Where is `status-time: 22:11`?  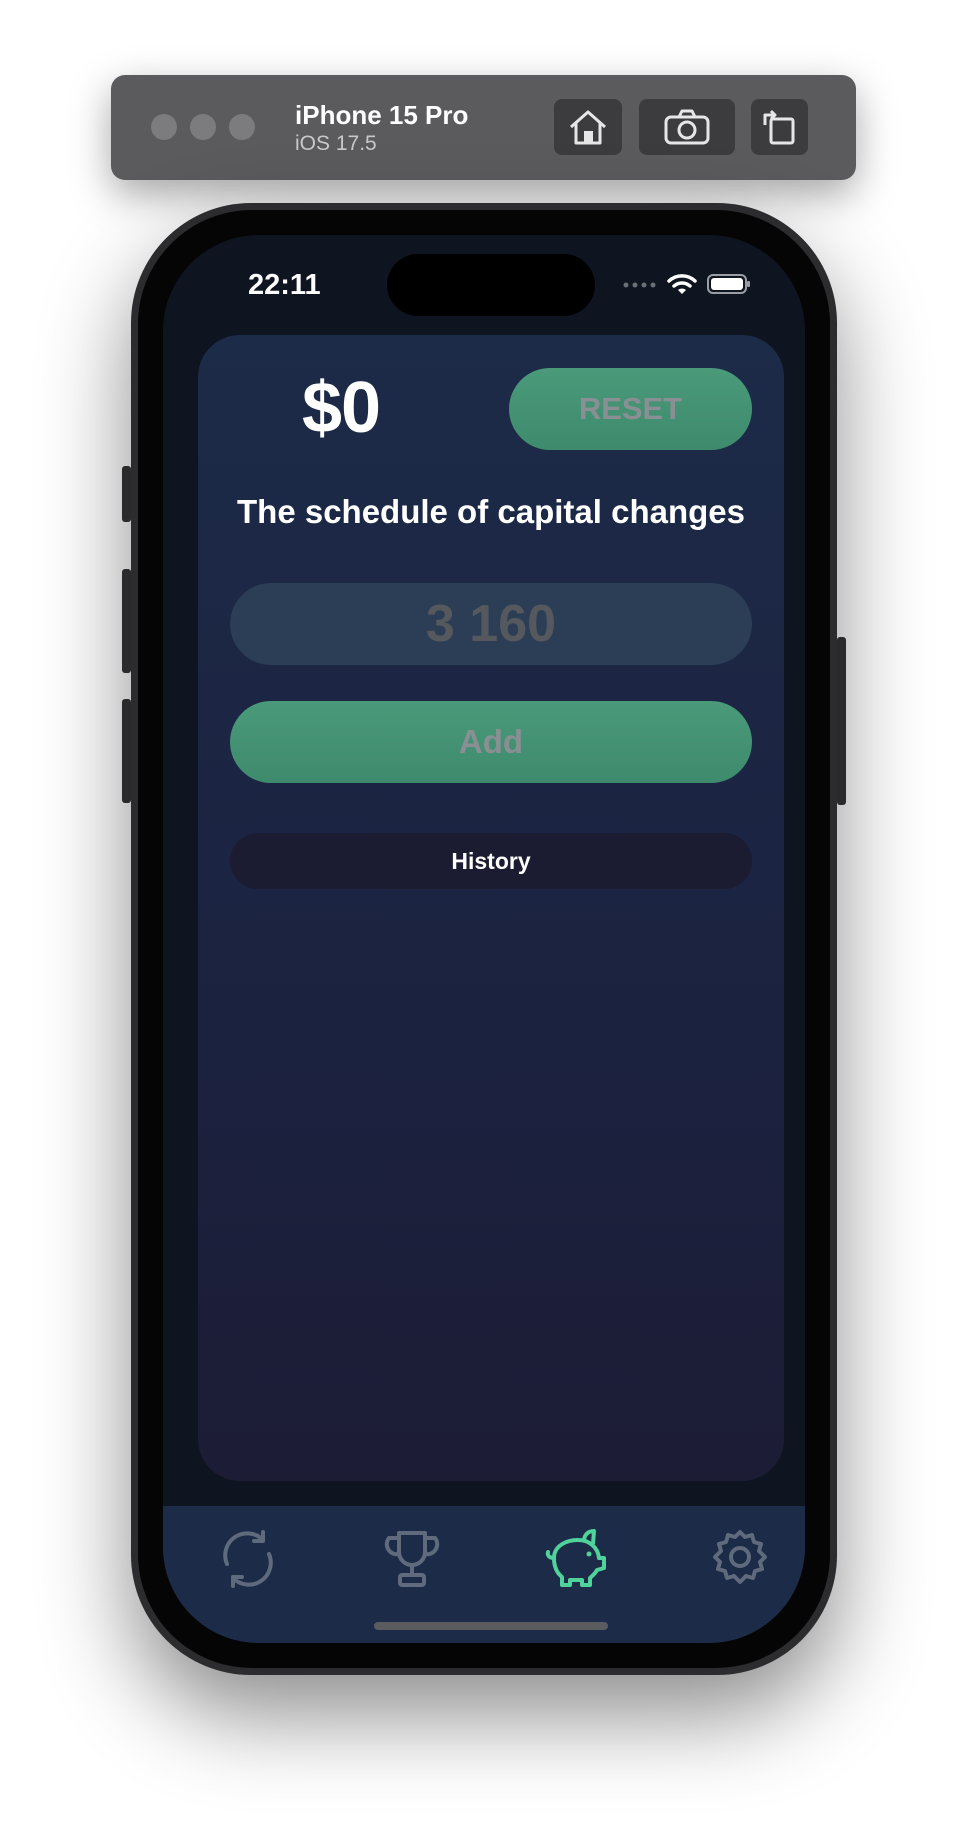 status-time: 22:11 is located at coordinates (284, 285).